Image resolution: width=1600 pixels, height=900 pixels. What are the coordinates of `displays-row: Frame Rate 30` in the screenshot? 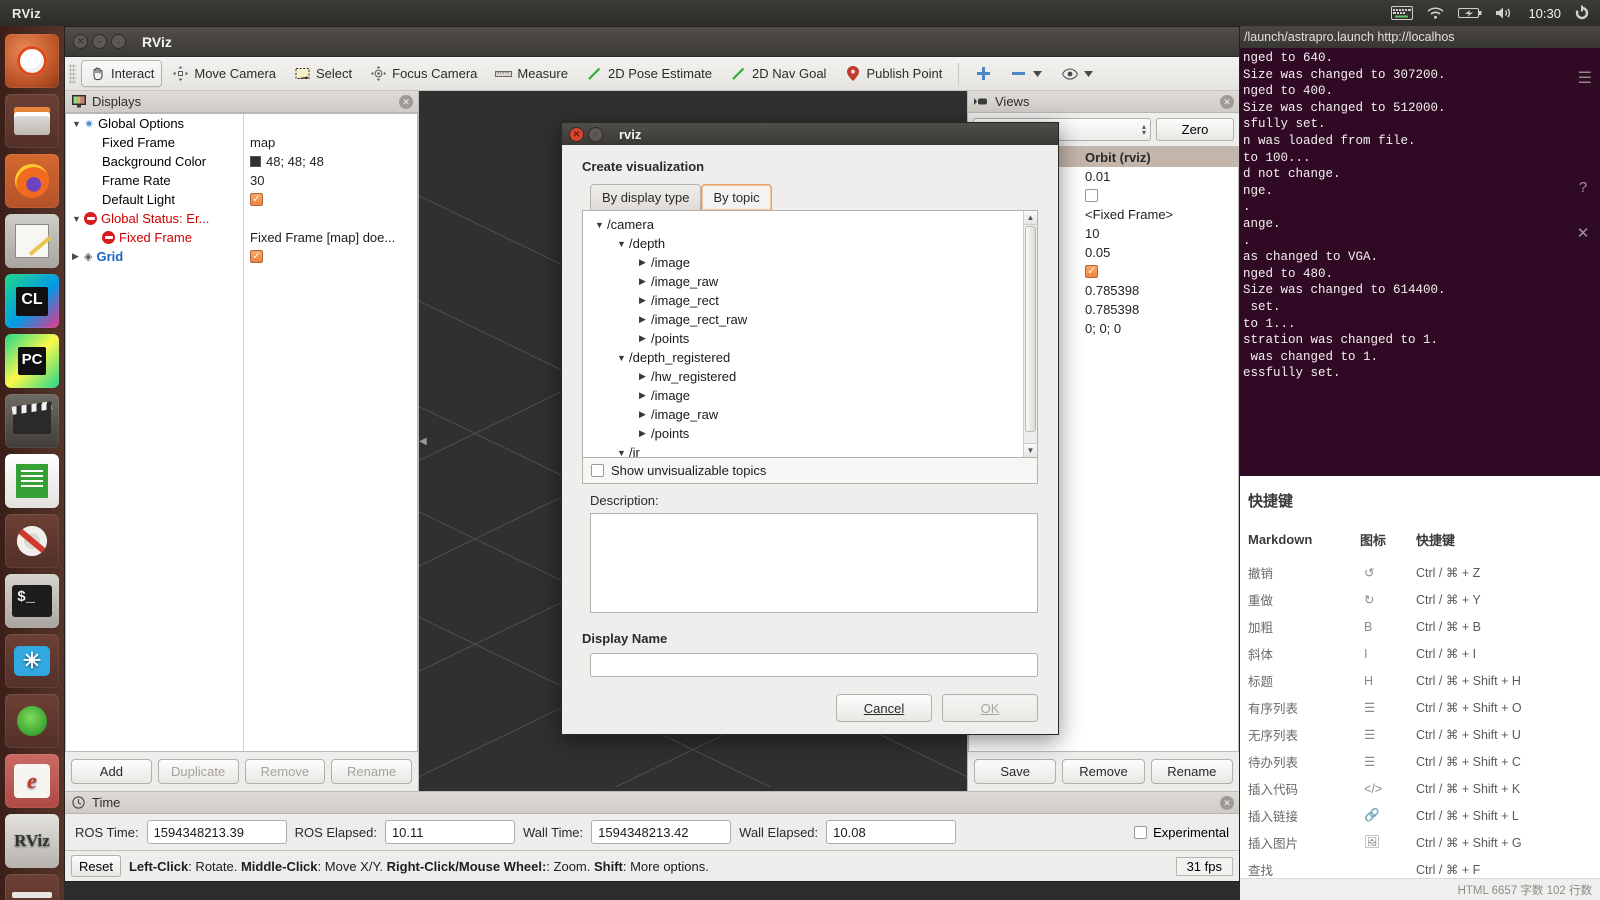 It's located at (241, 180).